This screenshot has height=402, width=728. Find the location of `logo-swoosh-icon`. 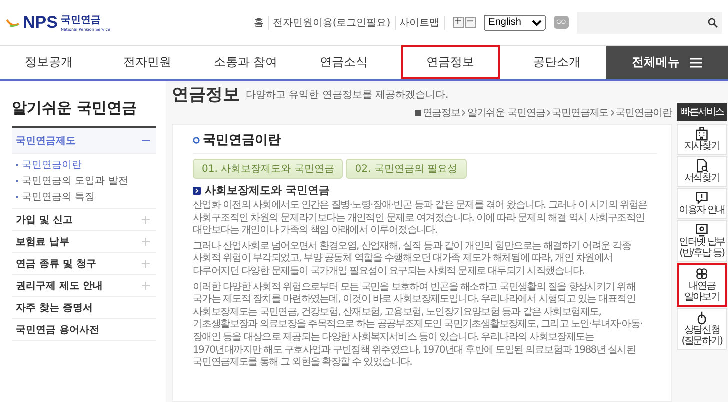

logo-swoosh-icon is located at coordinates (13, 23).